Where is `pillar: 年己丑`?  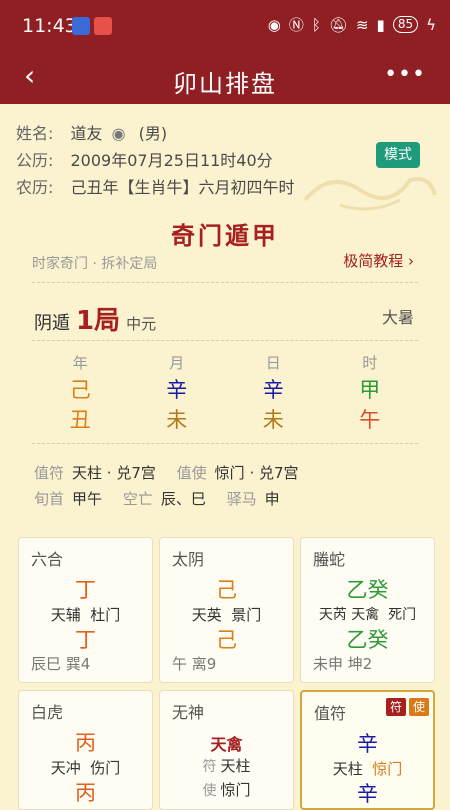 pillar: 年己丑 is located at coordinates (80, 393).